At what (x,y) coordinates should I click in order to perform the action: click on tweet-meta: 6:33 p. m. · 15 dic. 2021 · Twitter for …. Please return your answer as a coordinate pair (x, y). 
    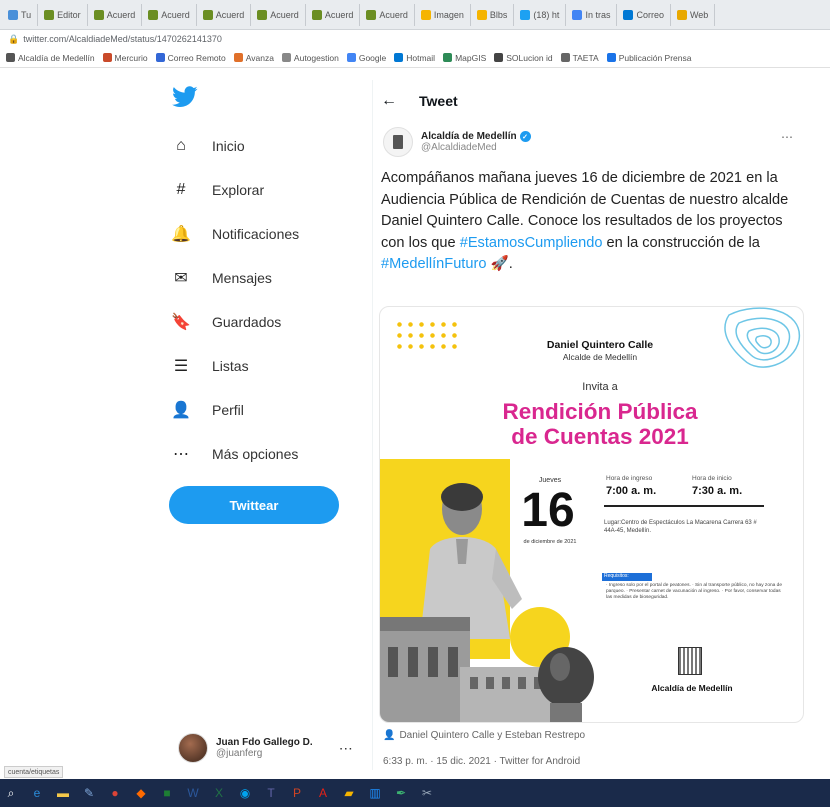
    Looking at the image, I should click on (481, 761).